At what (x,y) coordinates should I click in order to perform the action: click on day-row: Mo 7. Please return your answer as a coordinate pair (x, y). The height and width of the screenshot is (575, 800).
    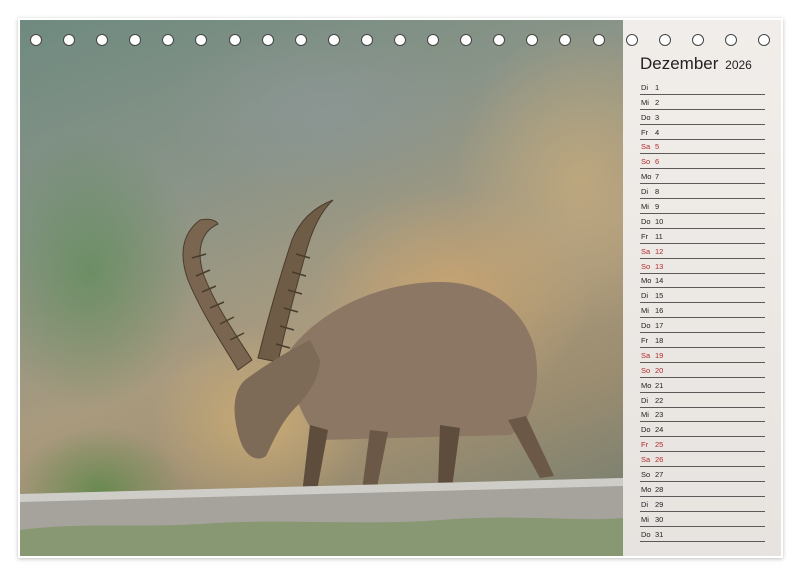
    Looking at the image, I should click on (702, 177).